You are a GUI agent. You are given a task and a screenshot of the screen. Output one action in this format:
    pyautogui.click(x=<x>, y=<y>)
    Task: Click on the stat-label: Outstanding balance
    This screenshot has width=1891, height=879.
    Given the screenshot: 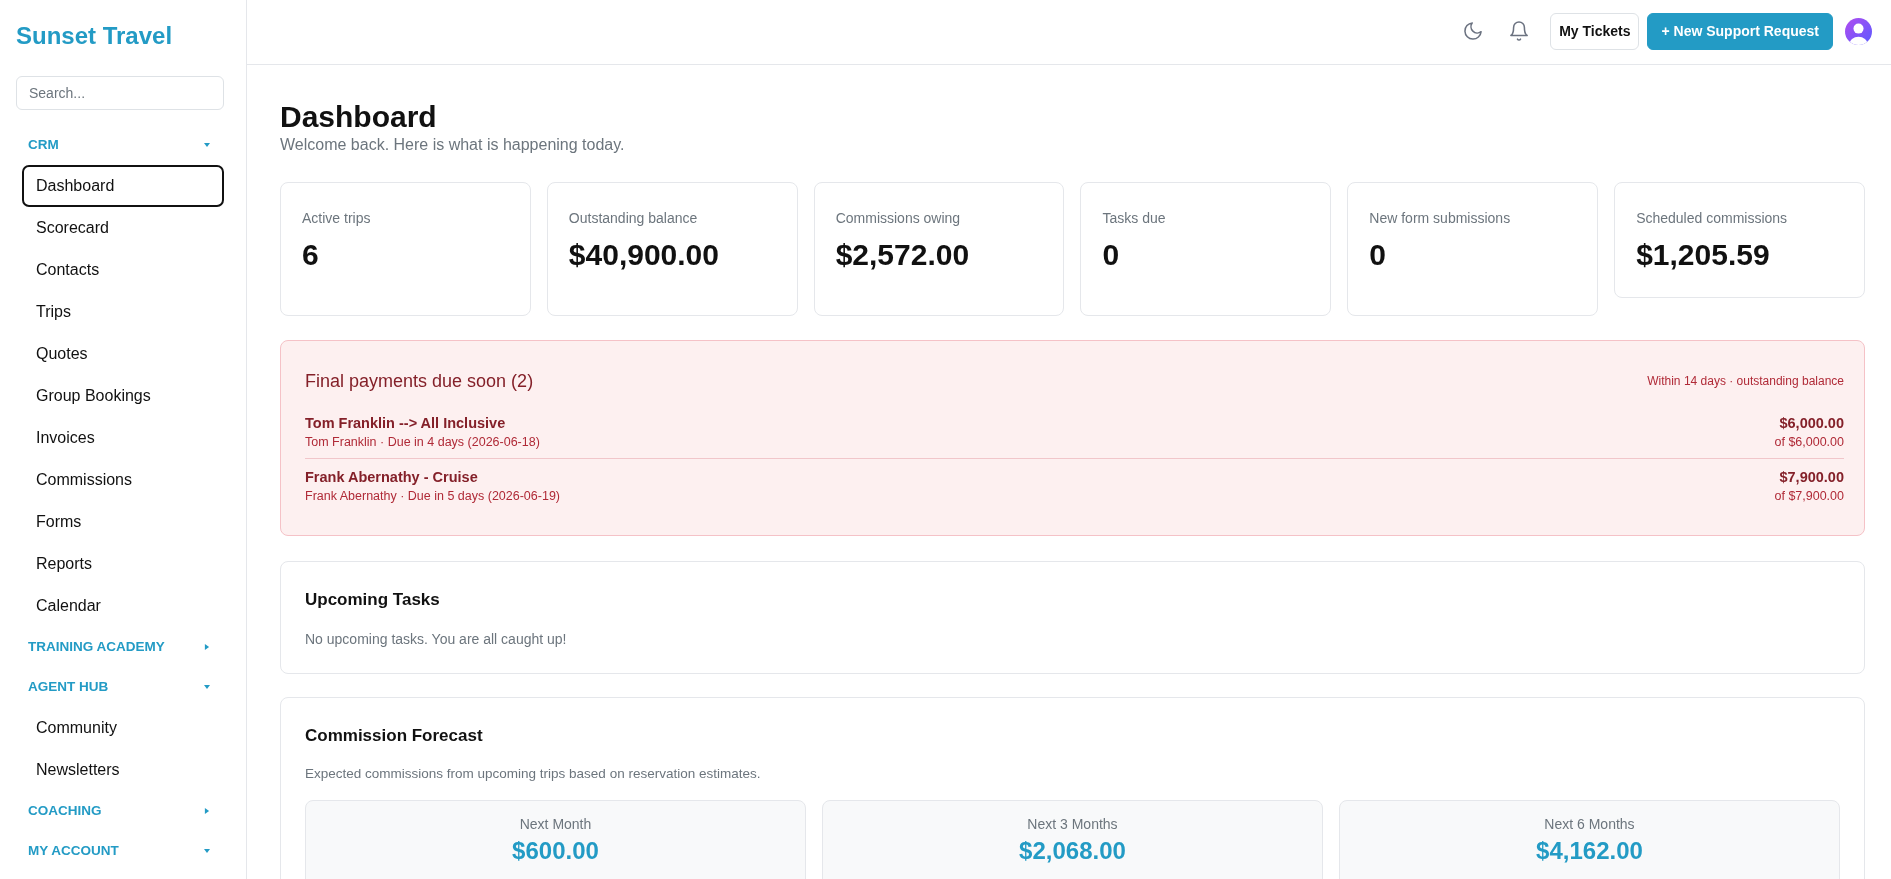 What is the action you would take?
    pyautogui.click(x=633, y=218)
    